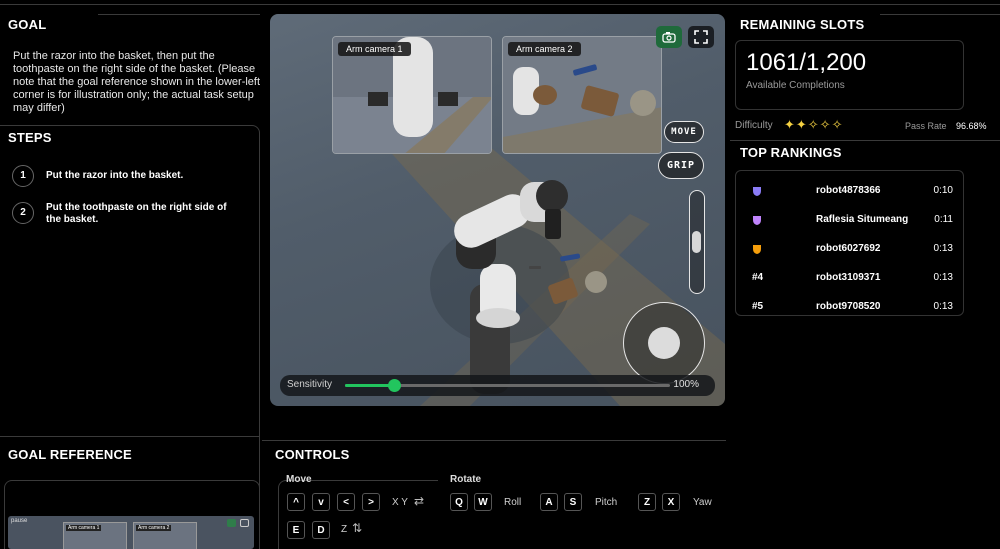 This screenshot has height=549, width=1000. I want to click on ranking-row: Raflesia Situmeang 0:11, so click(850, 221).